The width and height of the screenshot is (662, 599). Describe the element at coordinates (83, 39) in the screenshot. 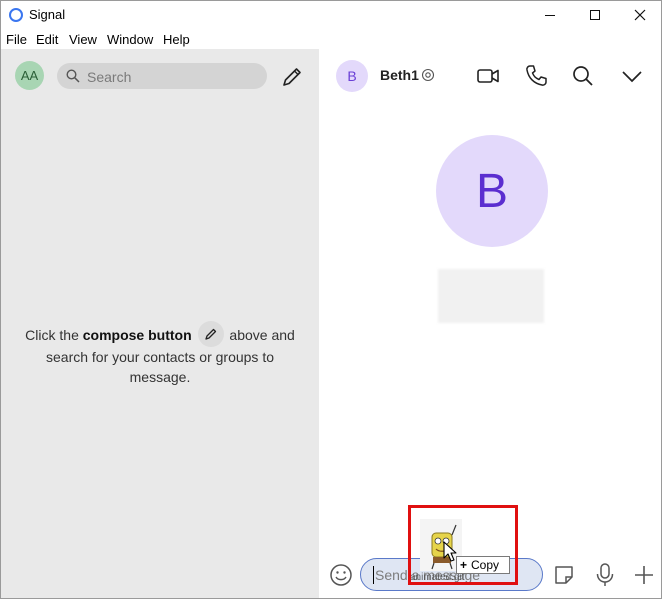

I see `menu-view: View` at that location.